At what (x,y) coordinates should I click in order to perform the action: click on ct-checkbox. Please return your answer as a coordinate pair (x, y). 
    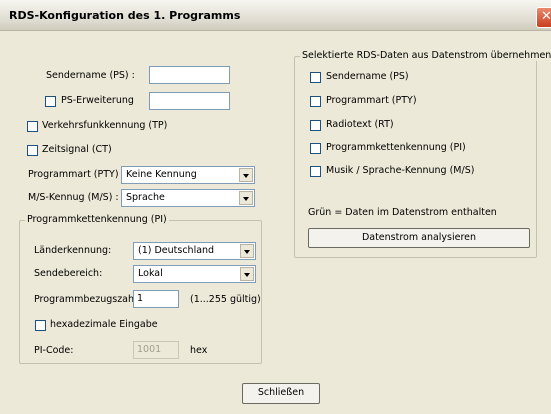
    Looking at the image, I should click on (32, 150).